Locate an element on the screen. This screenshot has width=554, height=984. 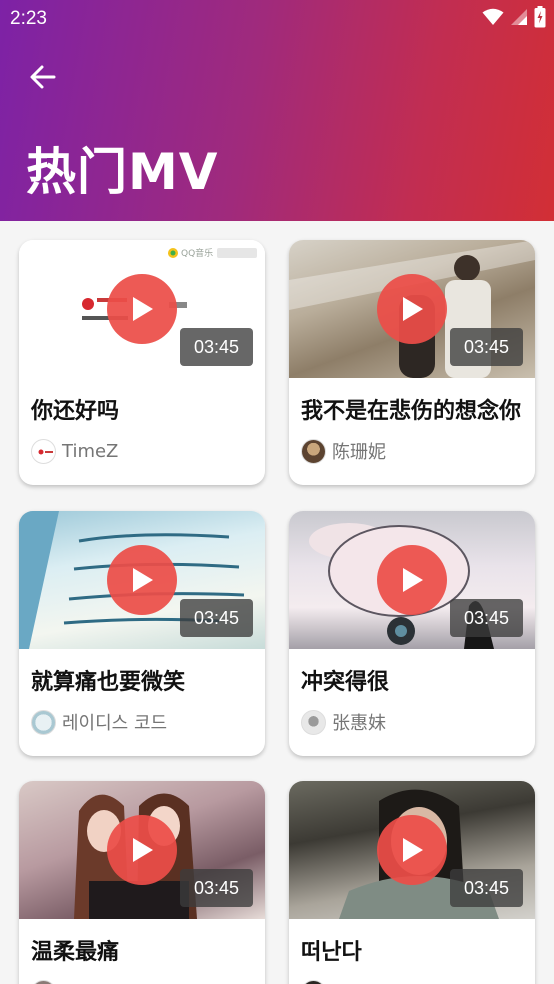
artist-row: TimeZ is located at coordinates (74, 451).